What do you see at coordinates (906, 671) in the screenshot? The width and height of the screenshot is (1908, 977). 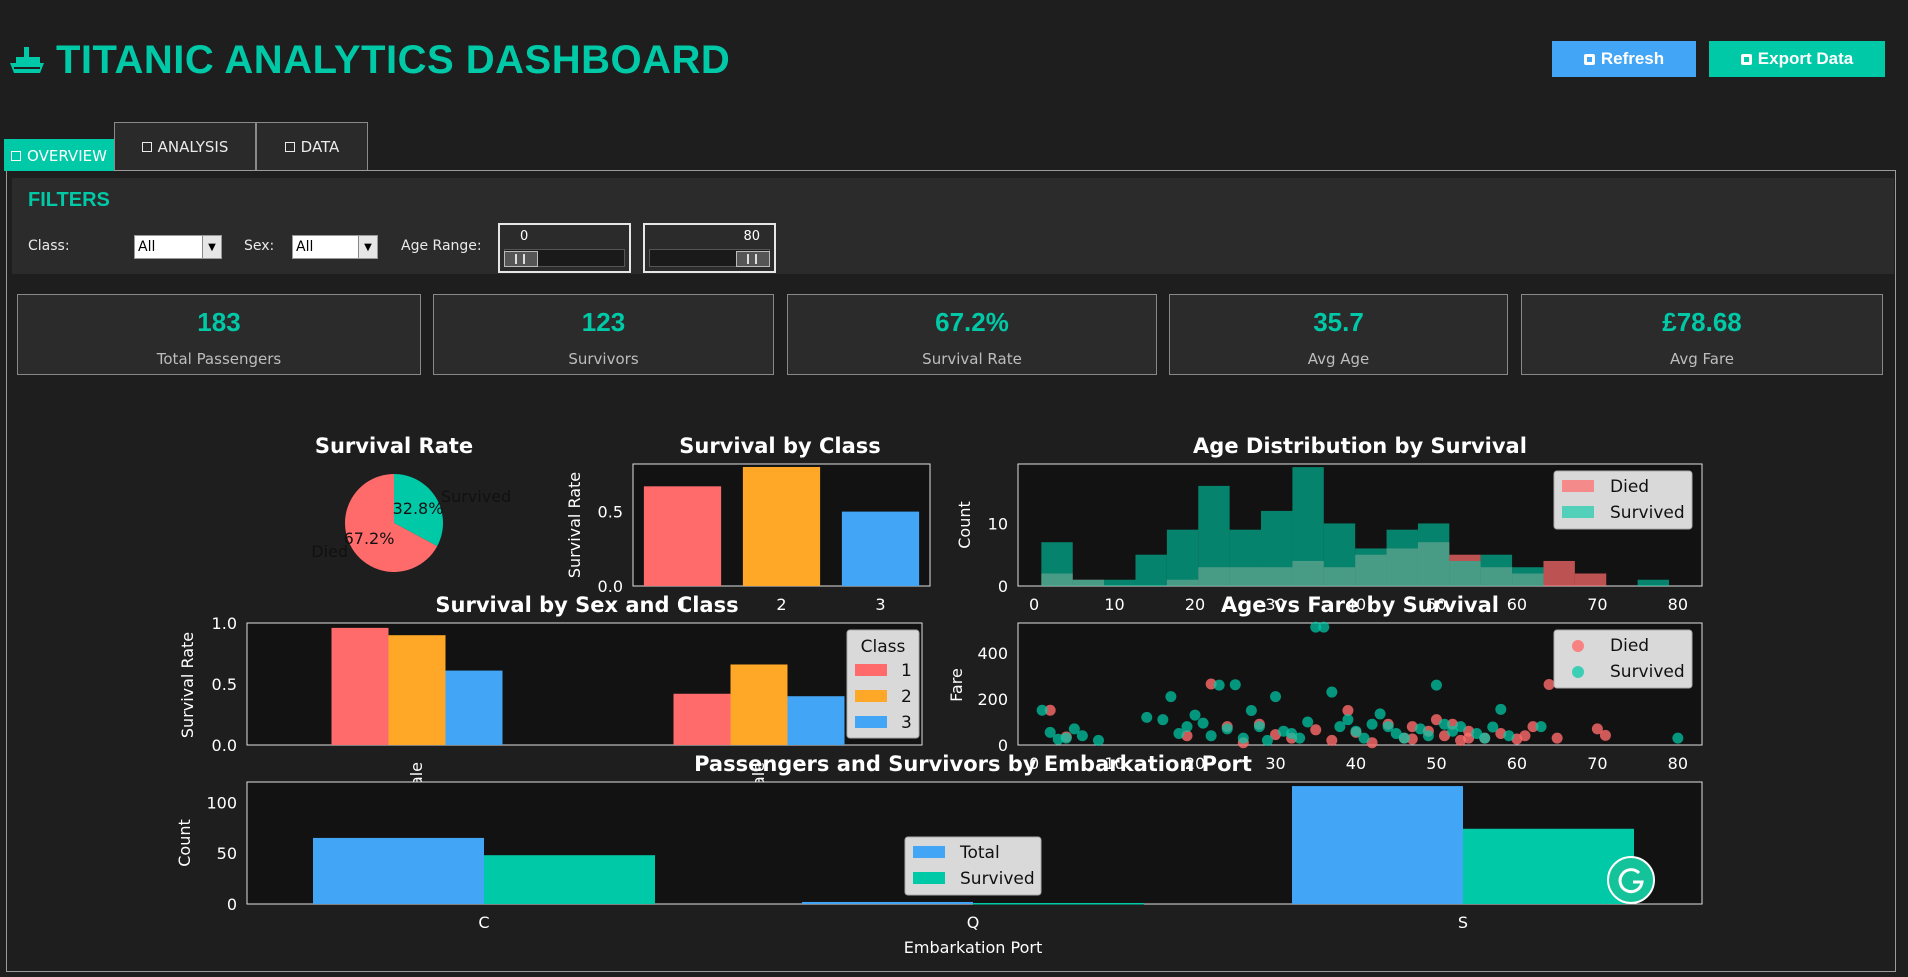 I see `legend-label: 1` at bounding box center [906, 671].